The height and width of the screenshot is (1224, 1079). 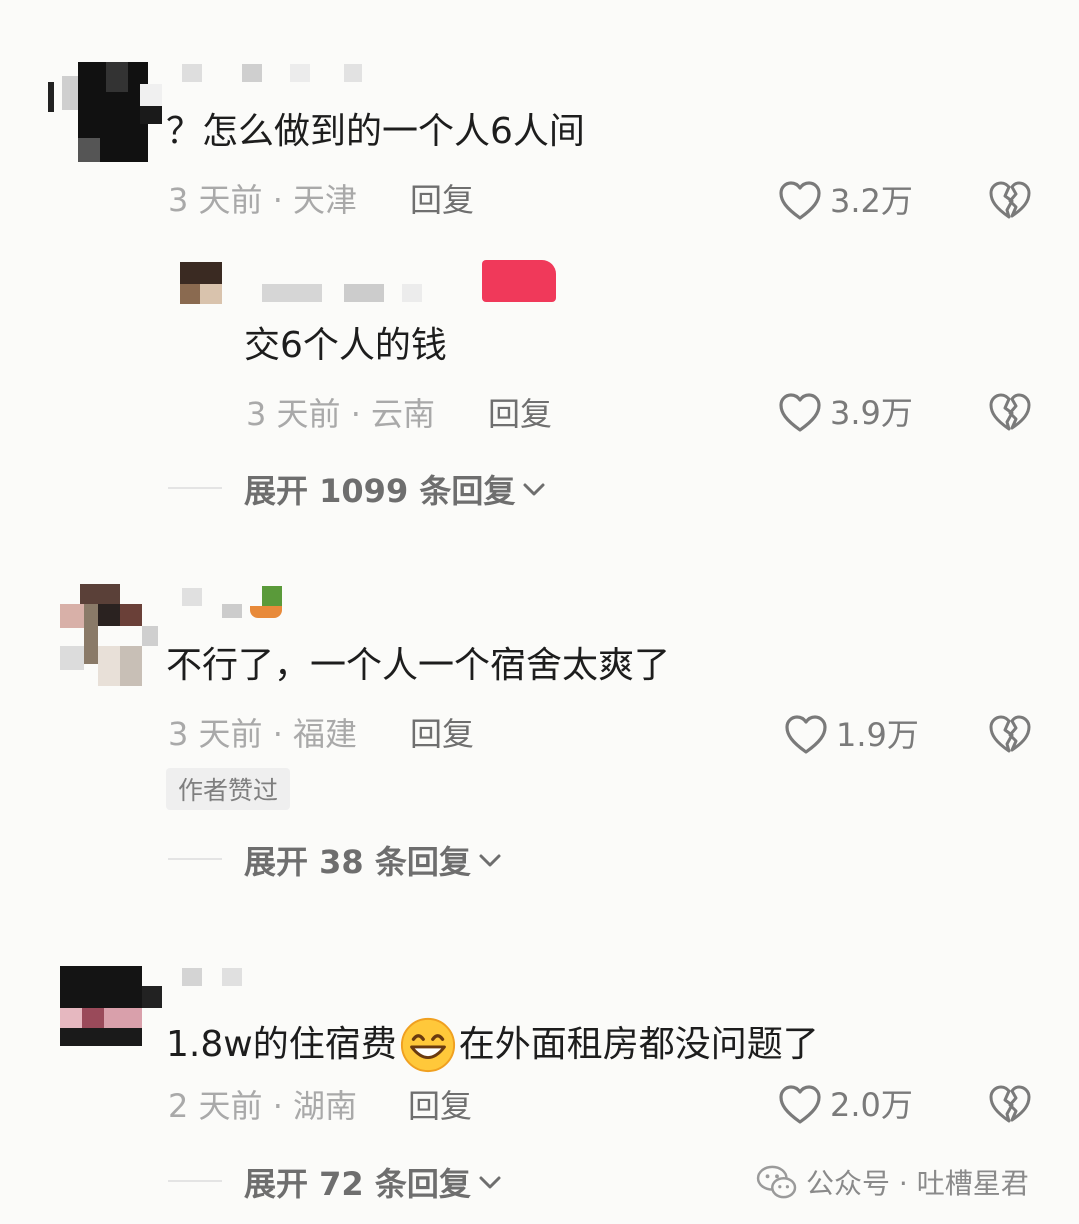 What do you see at coordinates (917, 1183) in the screenshot?
I see `watermark-text: 公众号 · 吐槽星君` at bounding box center [917, 1183].